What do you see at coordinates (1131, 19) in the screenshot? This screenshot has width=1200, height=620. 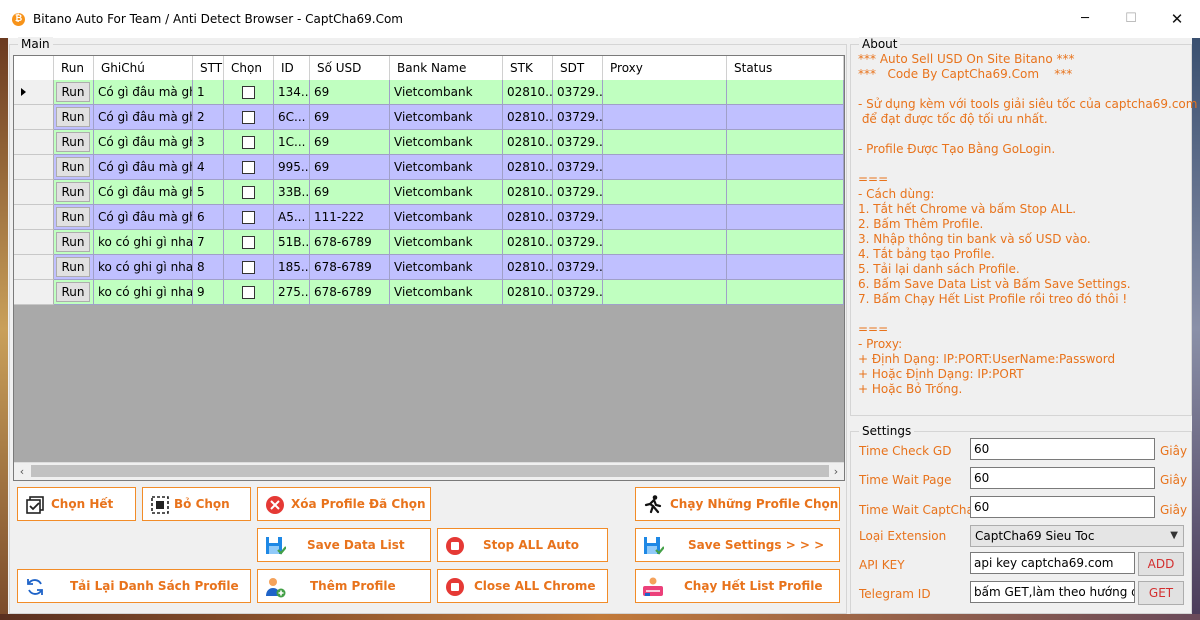 I see `maximize-button: ☐` at bounding box center [1131, 19].